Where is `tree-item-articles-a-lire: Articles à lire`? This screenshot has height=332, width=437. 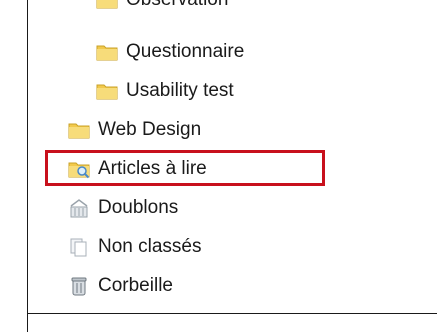
tree-item-articles-a-lire: Articles à lire is located at coordinates (137, 169).